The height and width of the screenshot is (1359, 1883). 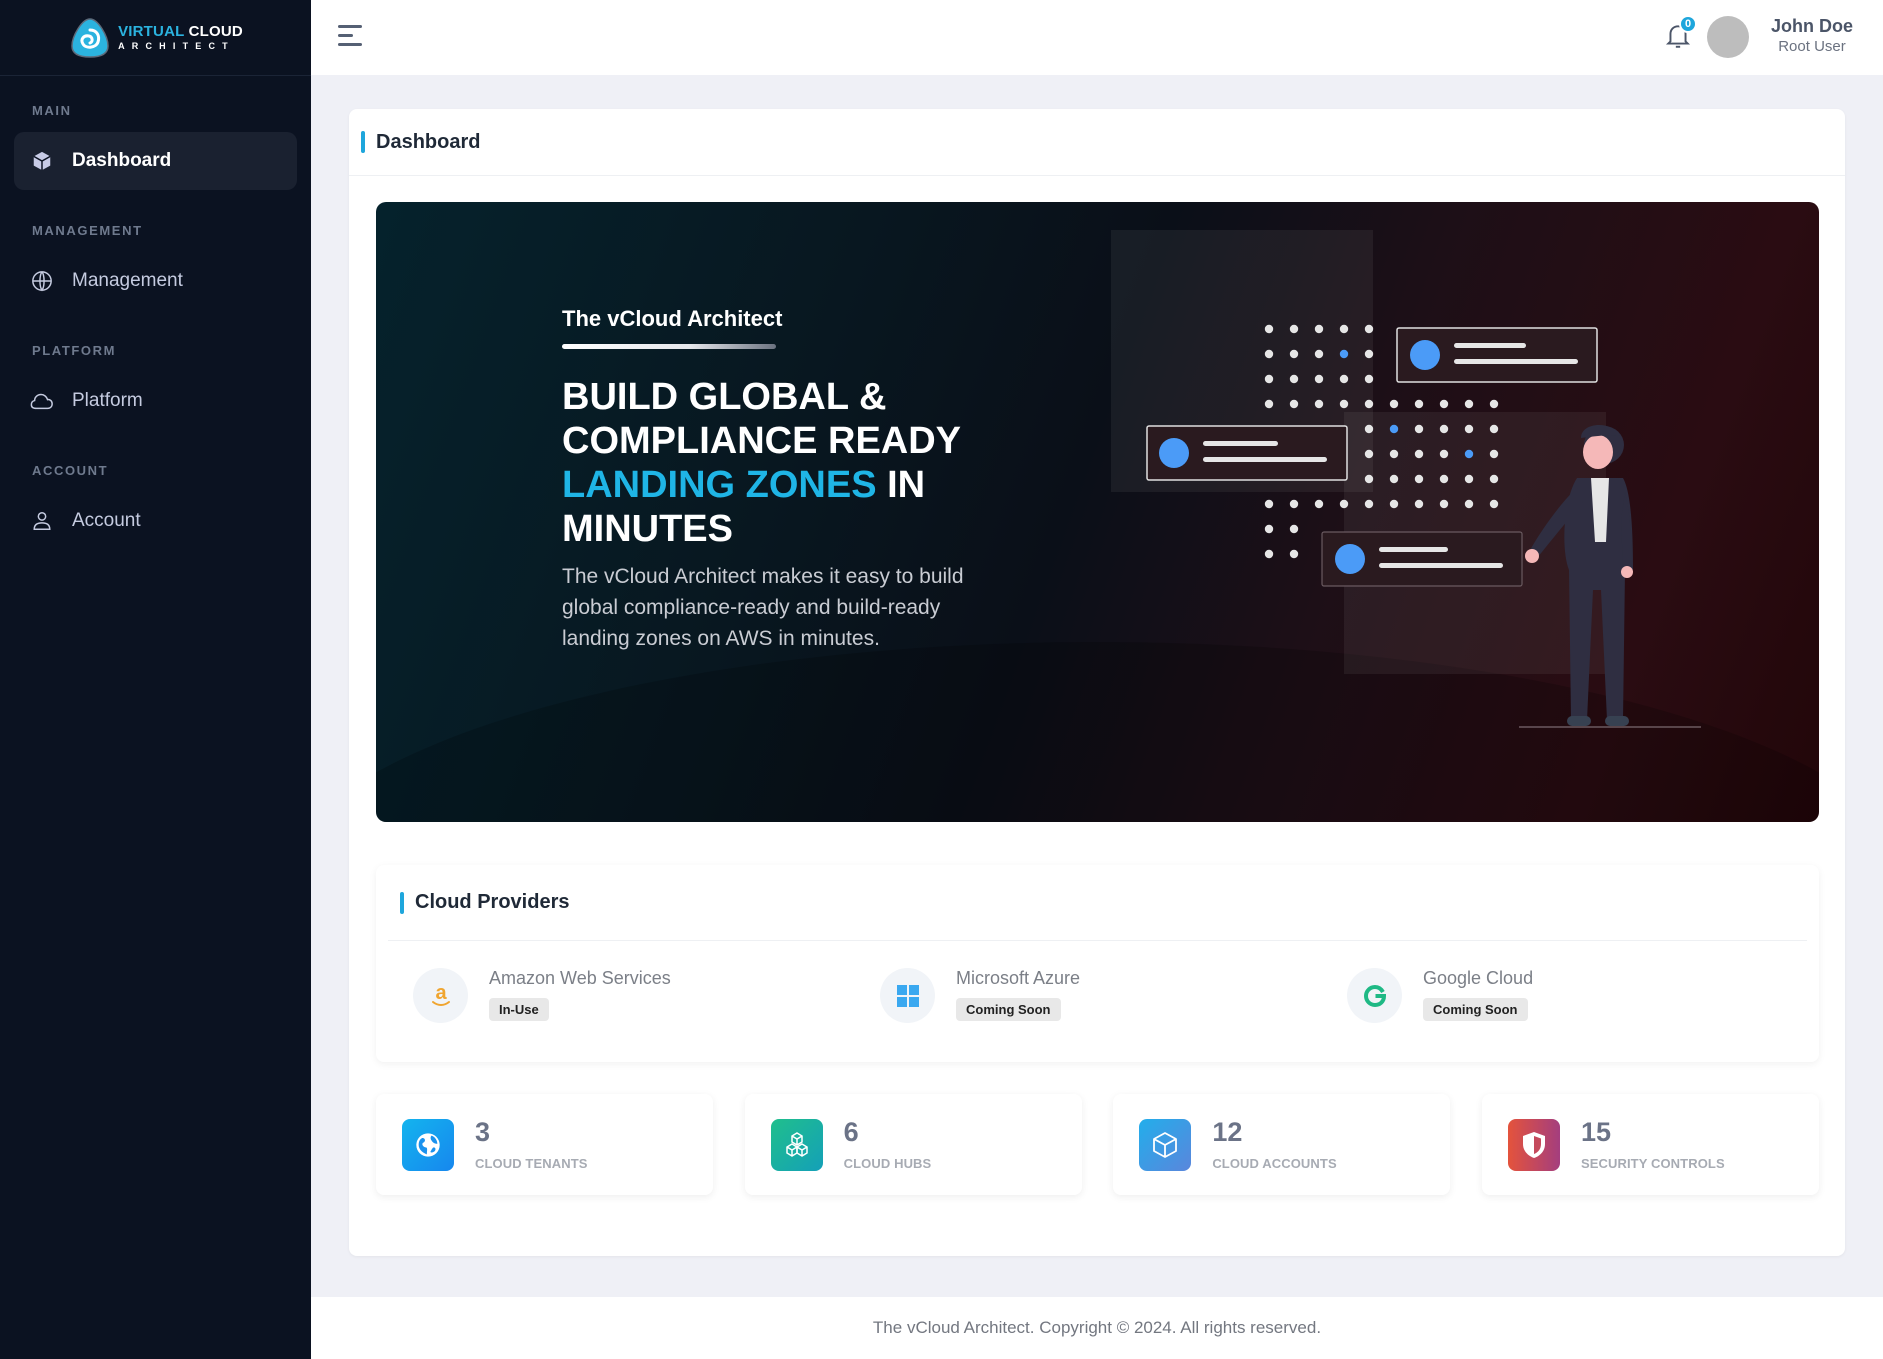 I want to click on cloud-providers-title: Cloud Providers, so click(x=492, y=902).